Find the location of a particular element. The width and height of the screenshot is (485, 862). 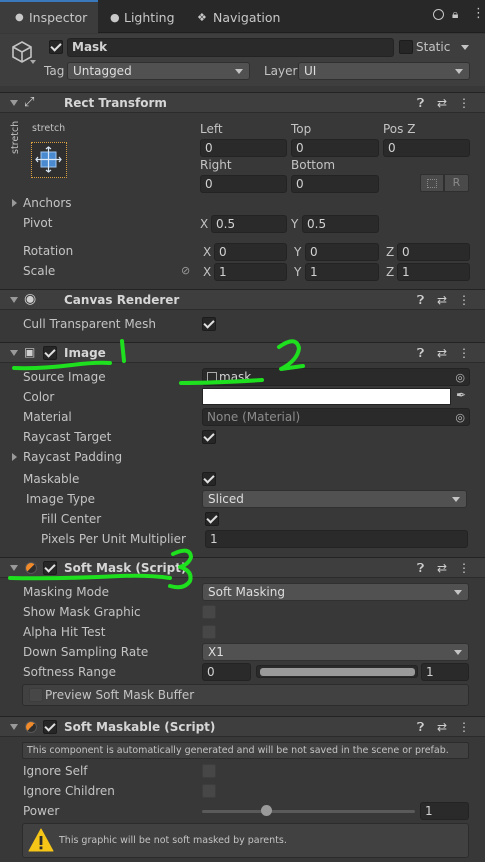

annotation-number-one is located at coordinates (123, 351).